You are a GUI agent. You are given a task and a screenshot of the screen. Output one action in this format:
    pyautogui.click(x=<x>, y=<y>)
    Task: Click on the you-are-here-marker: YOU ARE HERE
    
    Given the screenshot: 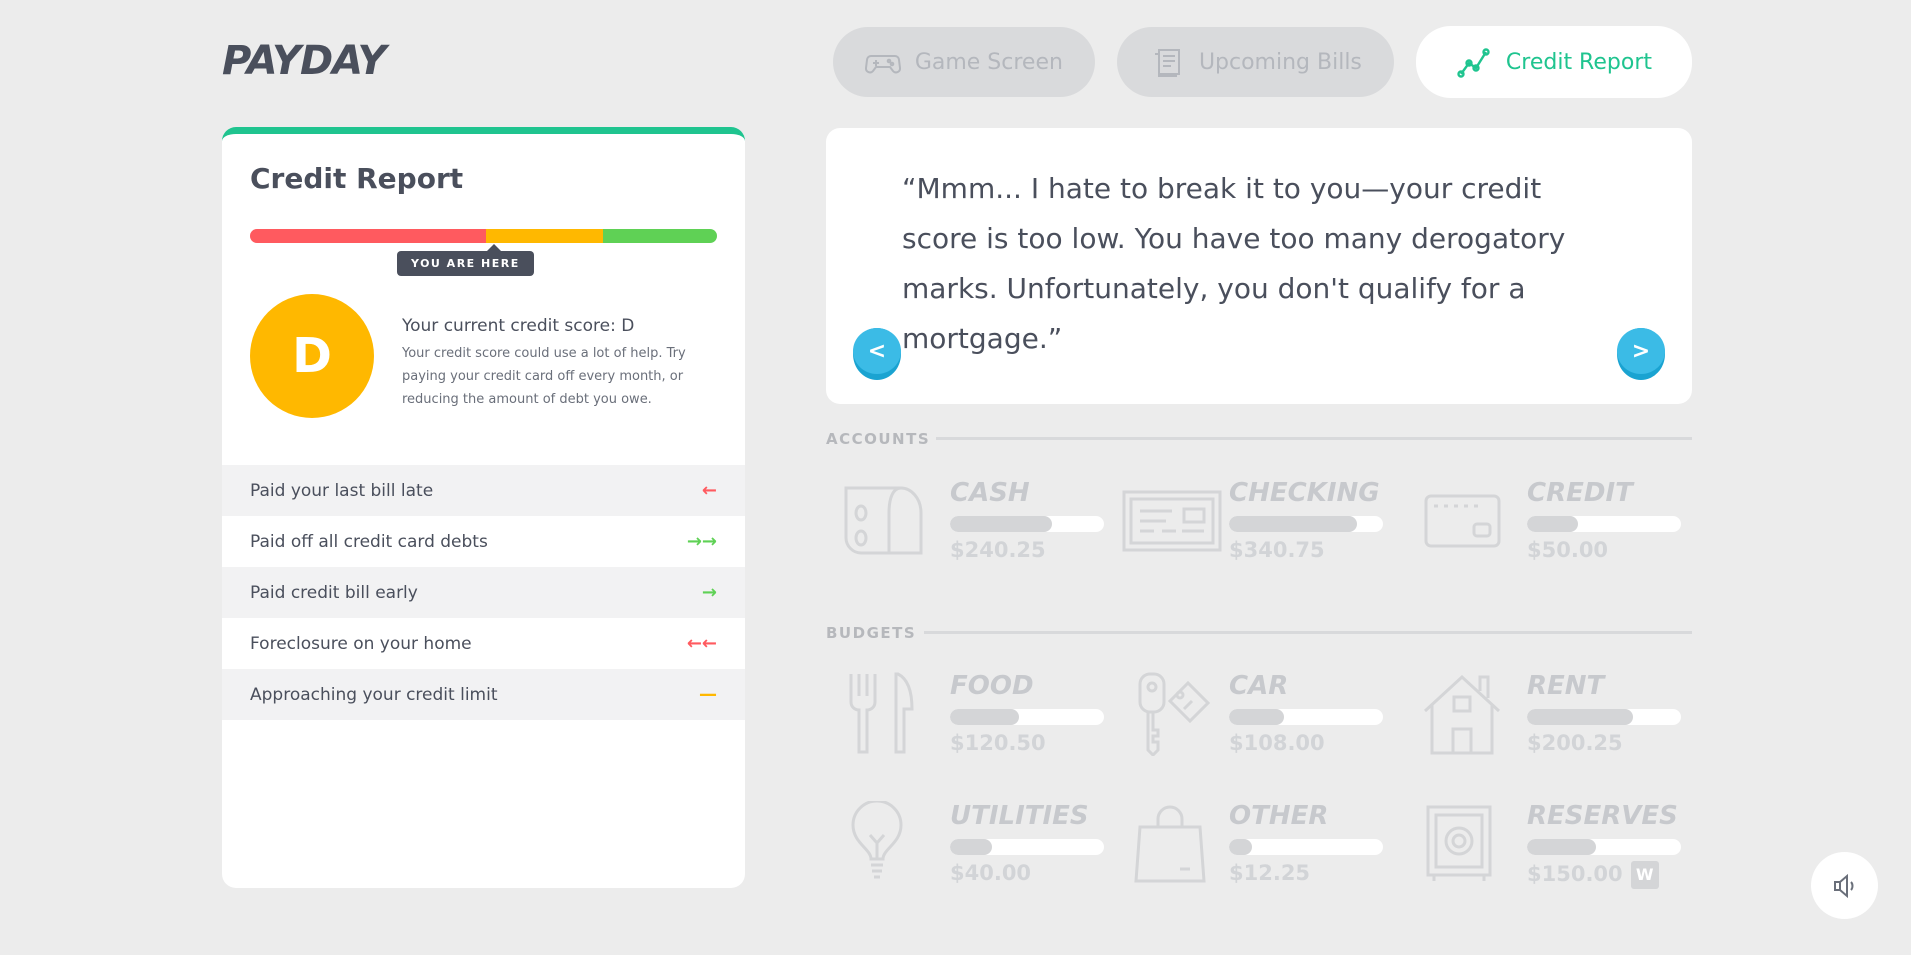 What is the action you would take?
    pyautogui.click(x=465, y=260)
    